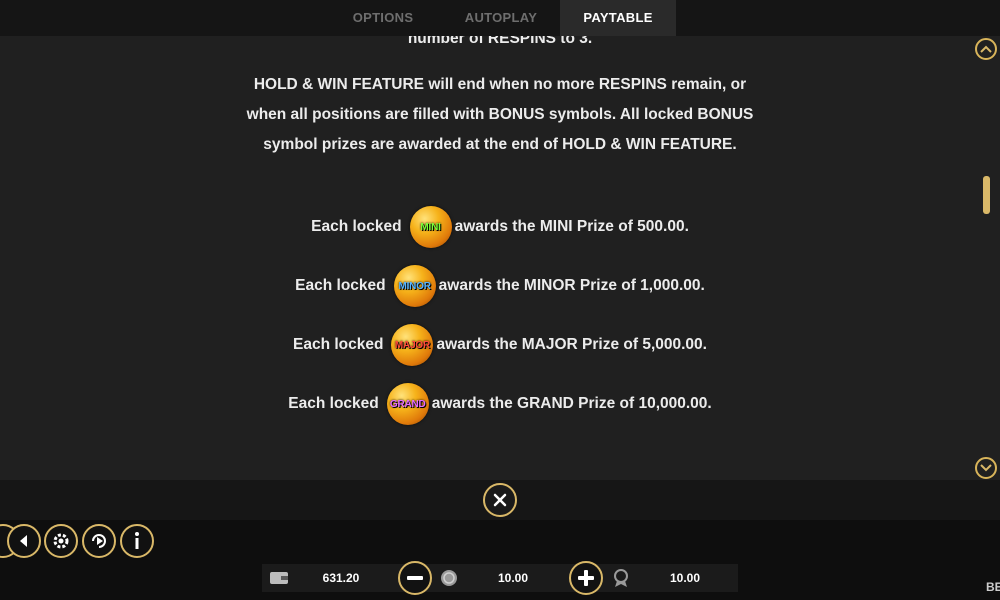 Image resolution: width=1000 pixels, height=600 pixels. I want to click on chevron-down-icon, so click(986, 468).